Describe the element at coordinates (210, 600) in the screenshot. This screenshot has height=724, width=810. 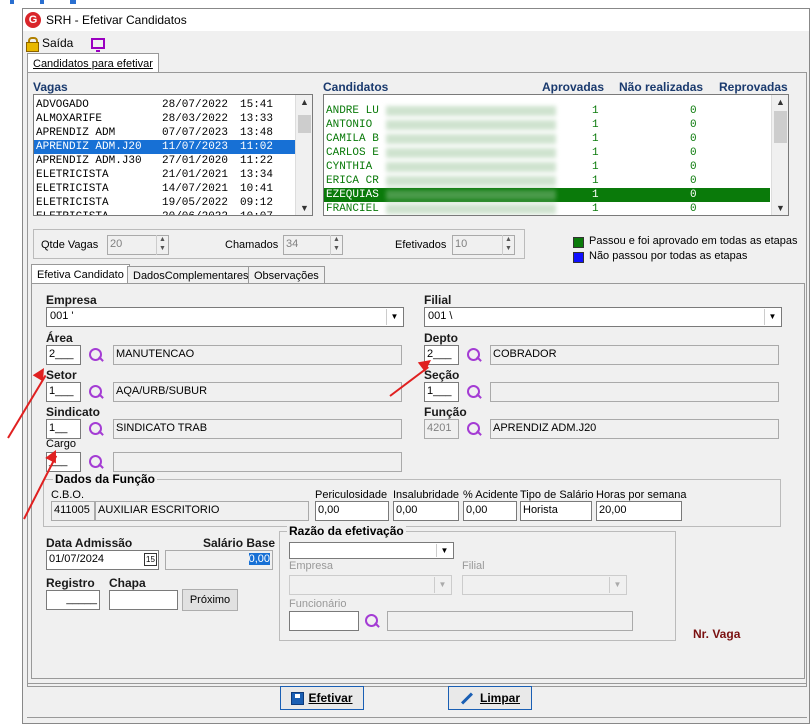
I see `proximo-button: Próximo` at that location.